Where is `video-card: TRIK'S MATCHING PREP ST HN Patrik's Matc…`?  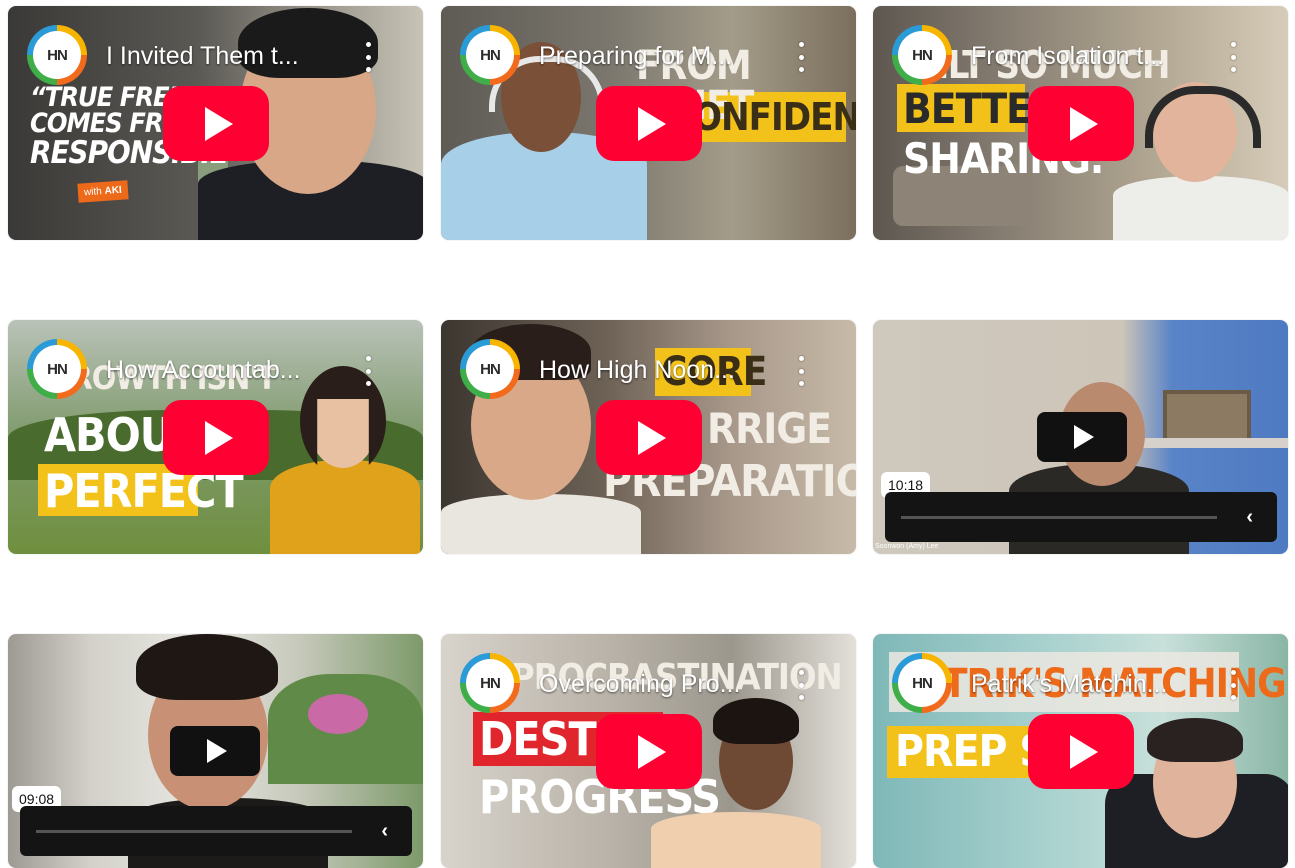 video-card: TRIK'S MATCHING PREP ST HN Patrik's Matc… is located at coordinates (1080, 751).